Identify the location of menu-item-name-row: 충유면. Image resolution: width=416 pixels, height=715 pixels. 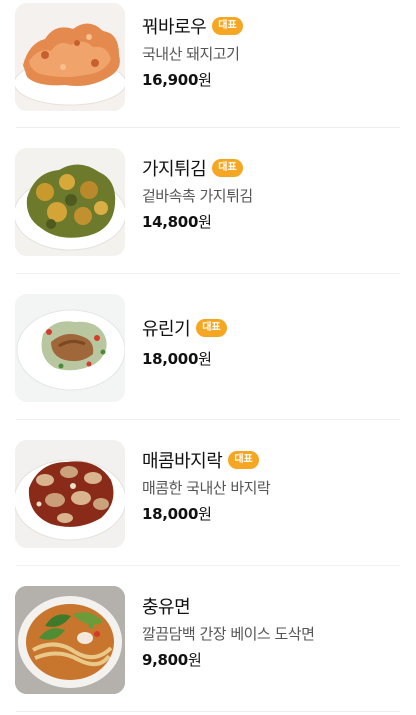
(271, 606).